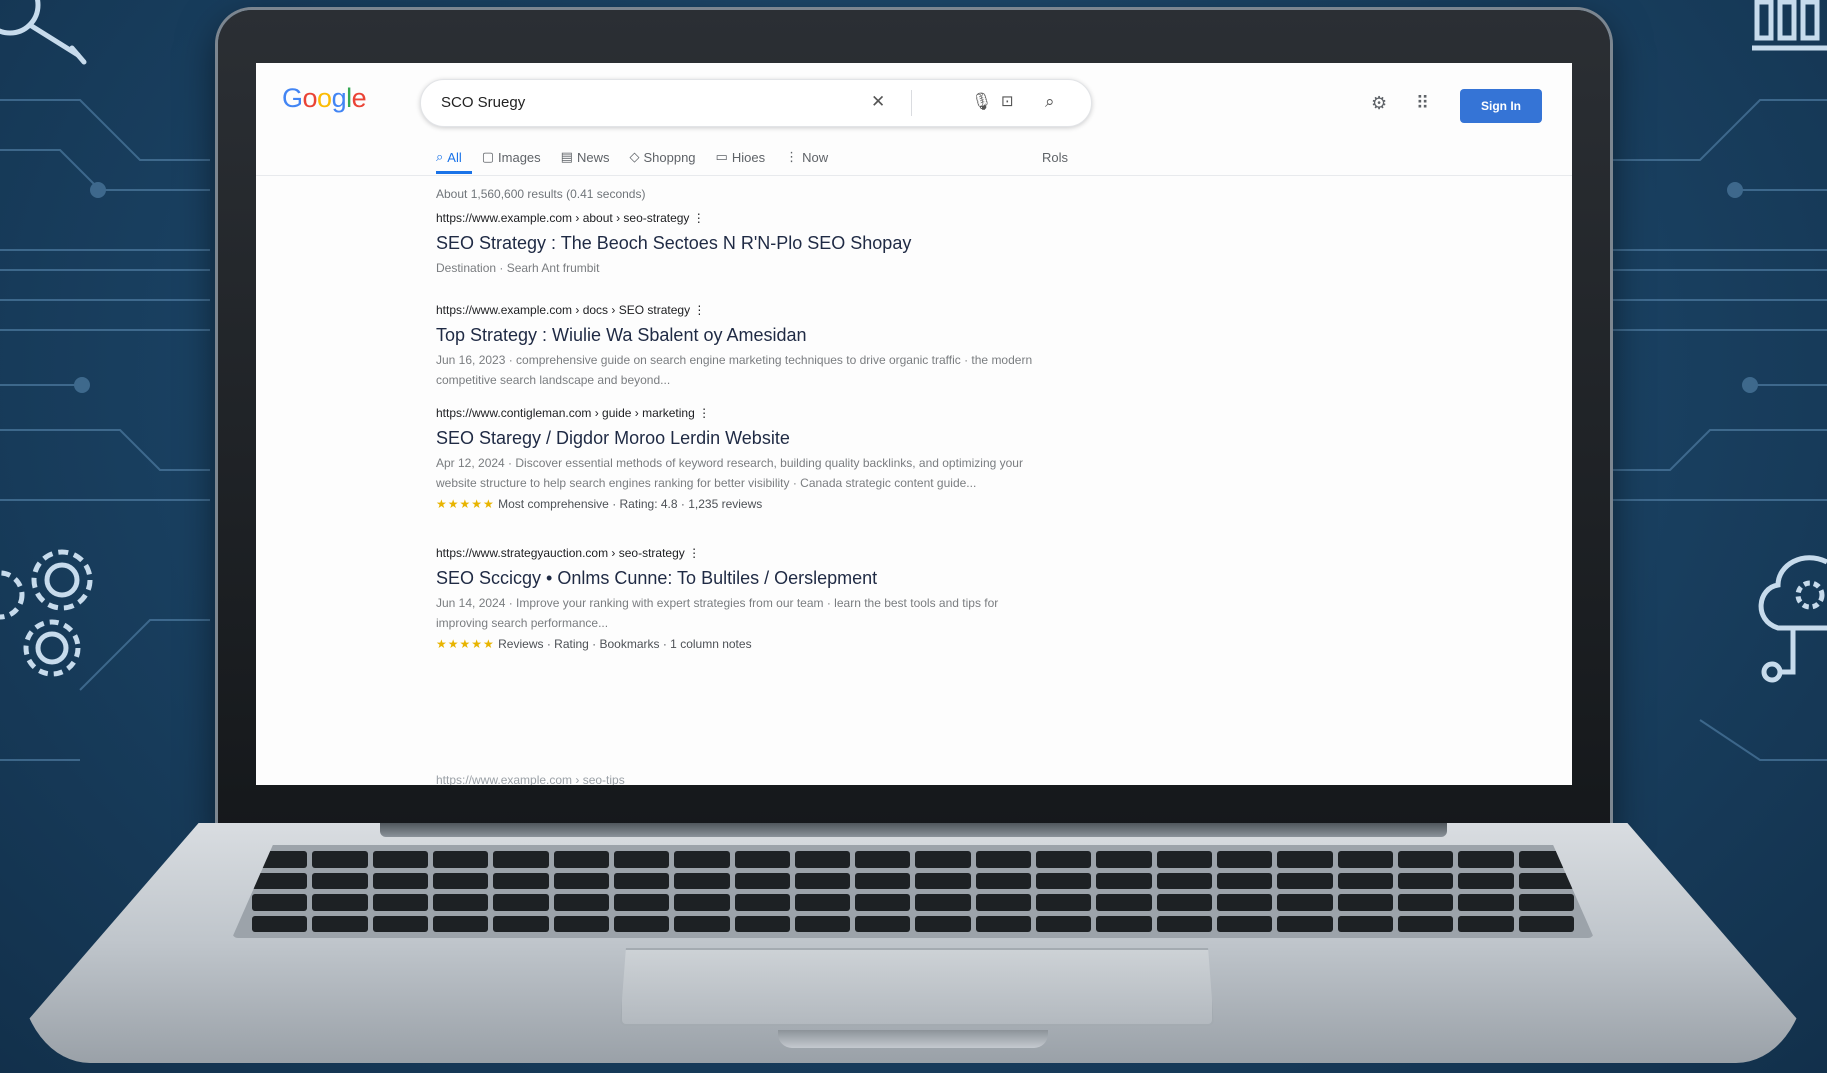 This screenshot has height=1073, width=1827. Describe the element at coordinates (1379, 103) in the screenshot. I see `settings-gear-icon: ⚙` at that location.